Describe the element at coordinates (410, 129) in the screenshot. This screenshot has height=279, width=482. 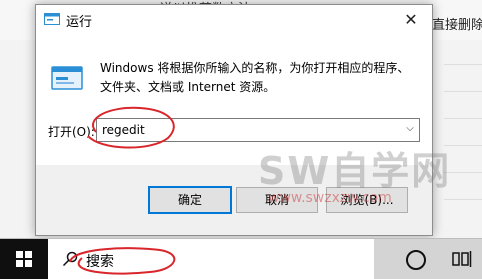
I see `chevron-down-icon: ⌵` at that location.